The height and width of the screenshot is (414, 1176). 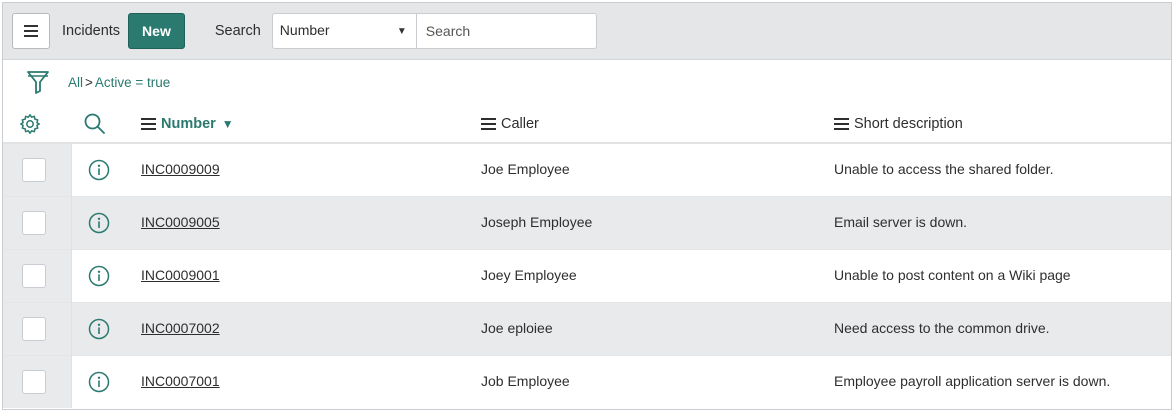 I want to click on filter-breadcrumb: All > Active = true, so click(x=119, y=82).